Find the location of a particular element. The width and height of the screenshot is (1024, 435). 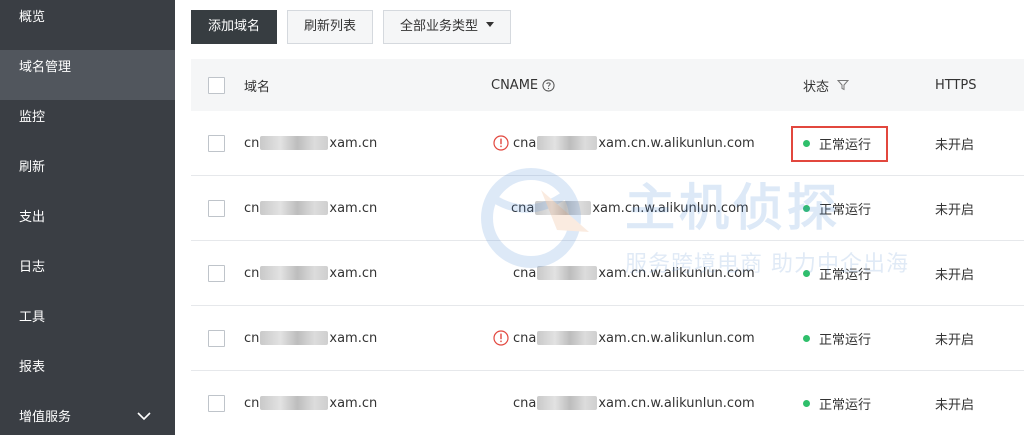

sidebar-item-reports: 报表 is located at coordinates (87, 375).